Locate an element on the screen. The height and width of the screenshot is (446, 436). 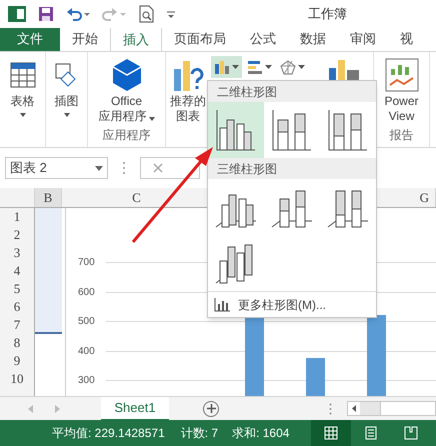
plus-icon is located at coordinates (211, 408).